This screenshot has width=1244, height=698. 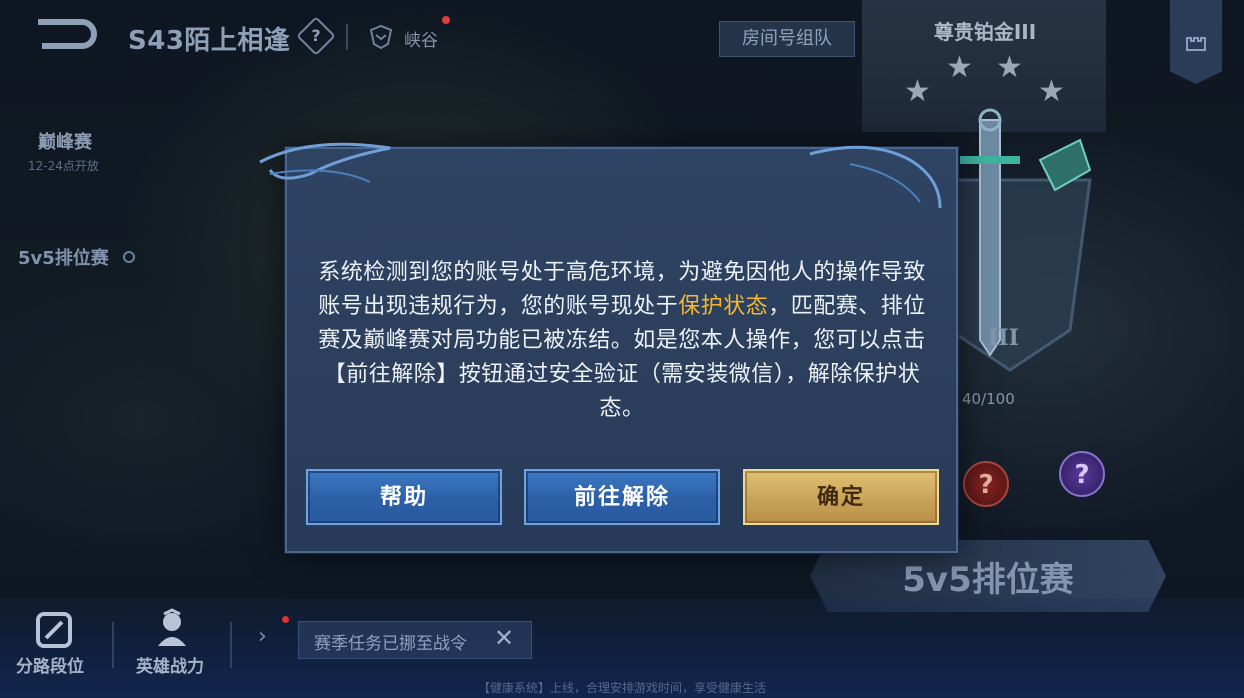 I want to click on peak-match-label: 巅峰赛, so click(x=65, y=141).